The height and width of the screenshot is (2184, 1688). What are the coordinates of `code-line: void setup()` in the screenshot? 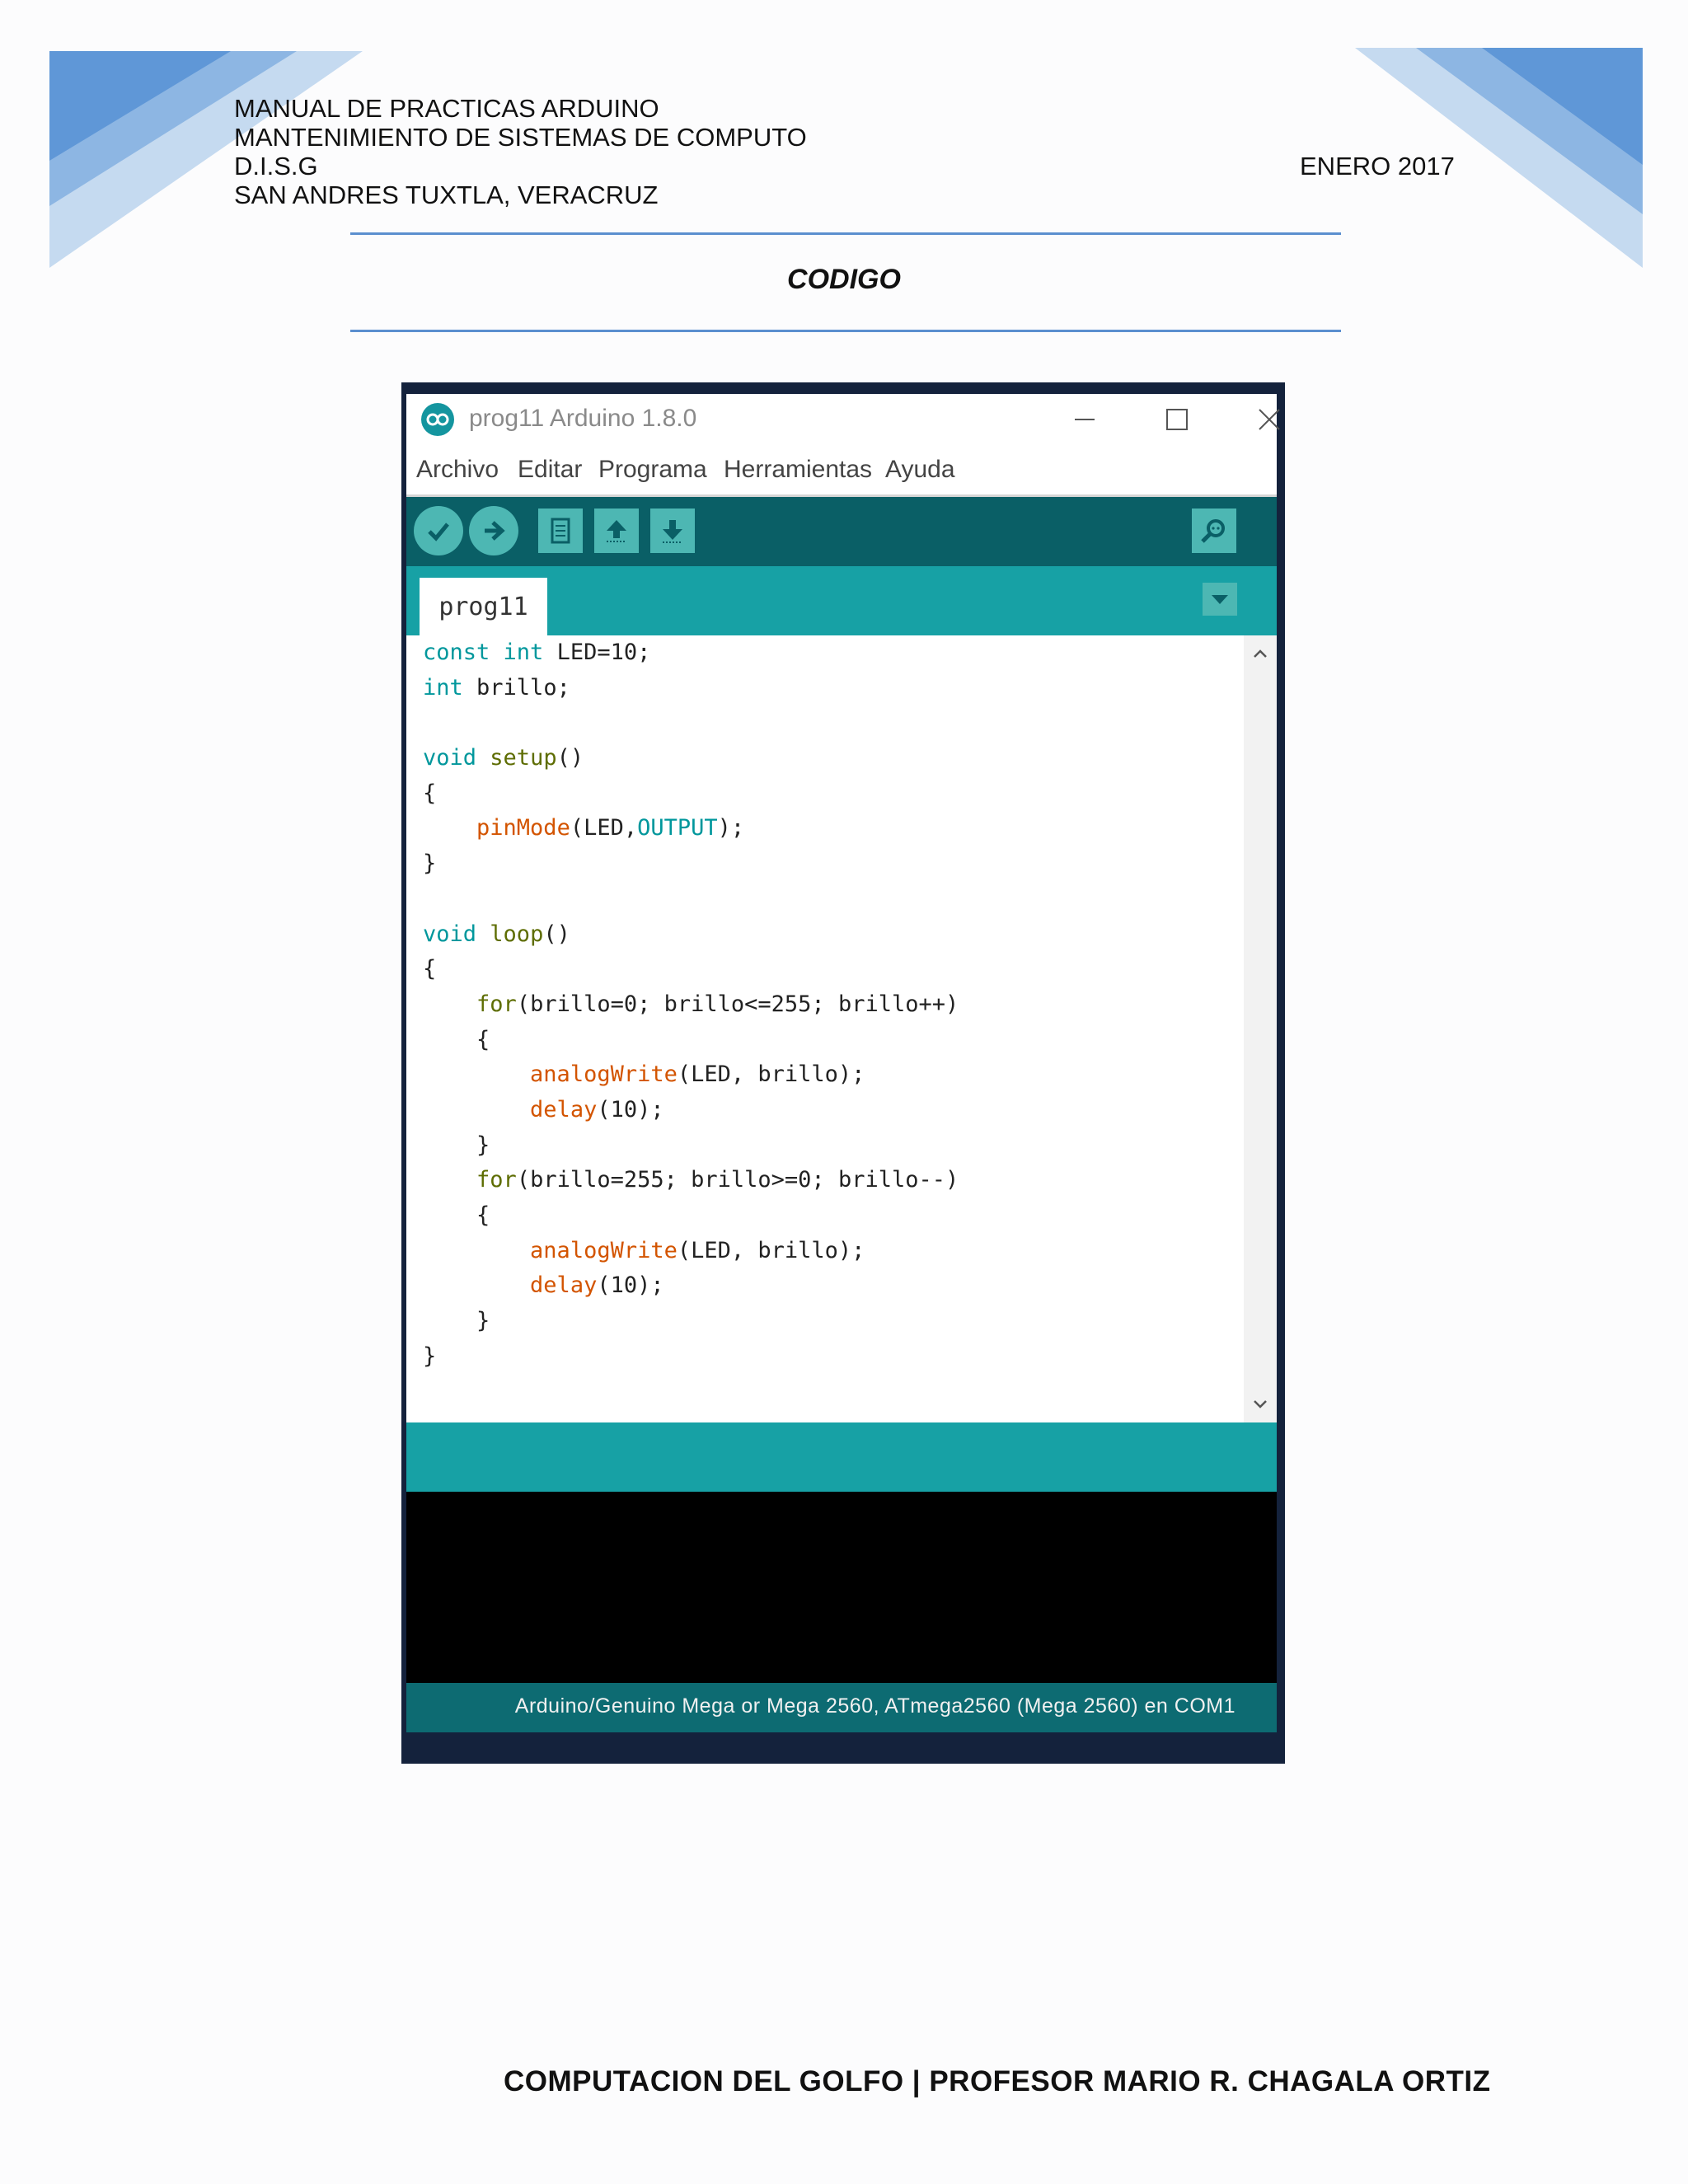 It's located at (691, 758).